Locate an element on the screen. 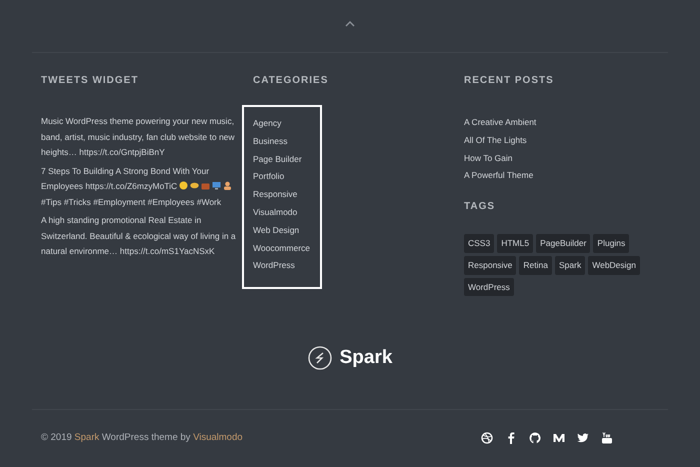 This screenshot has width=700, height=467. computer-emoji-icon is located at coordinates (217, 185).